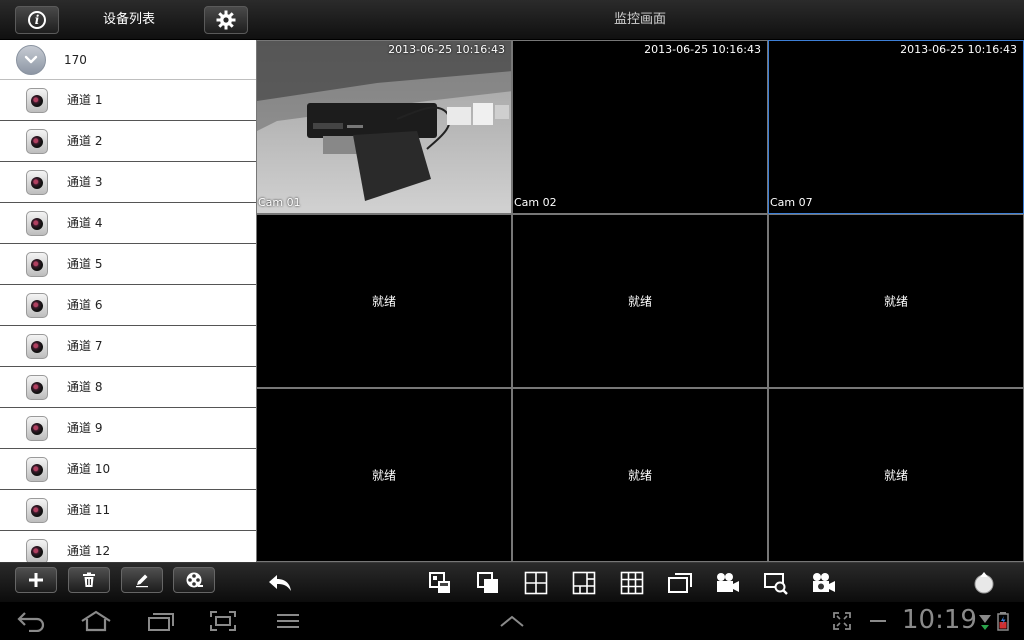  I want to click on nav-recent-apps-icon, so click(161, 622).